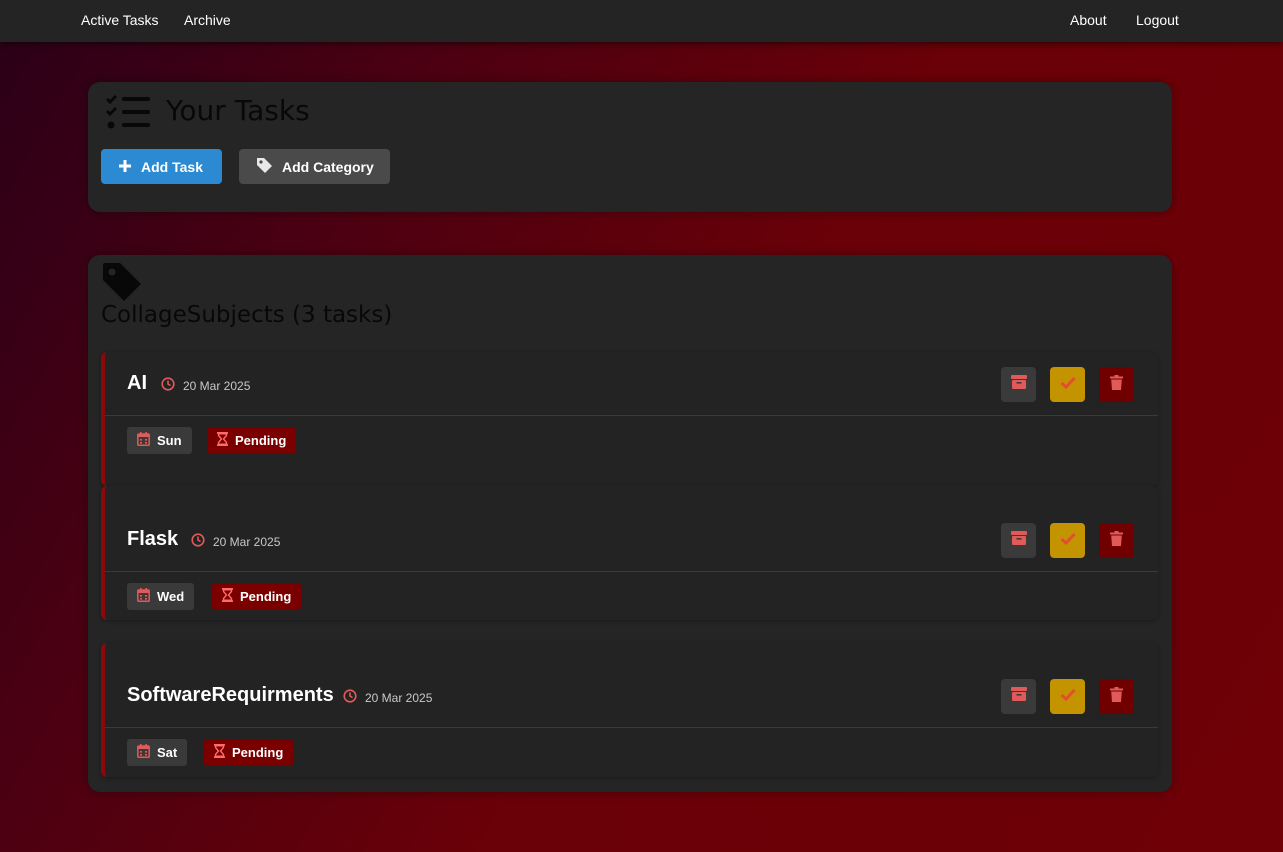  Describe the element at coordinates (247, 315) in the screenshot. I see `category-title: CollageSubjects (3 tasks)` at that location.